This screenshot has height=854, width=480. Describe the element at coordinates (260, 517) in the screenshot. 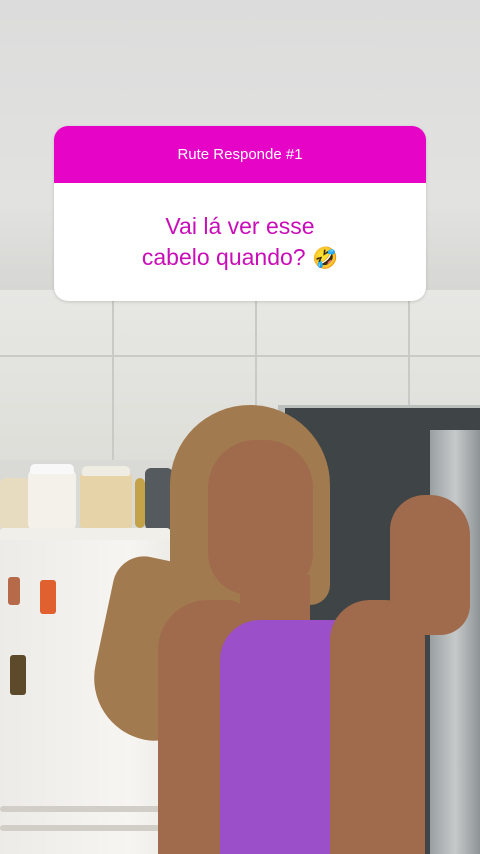

I see `person-face` at that location.